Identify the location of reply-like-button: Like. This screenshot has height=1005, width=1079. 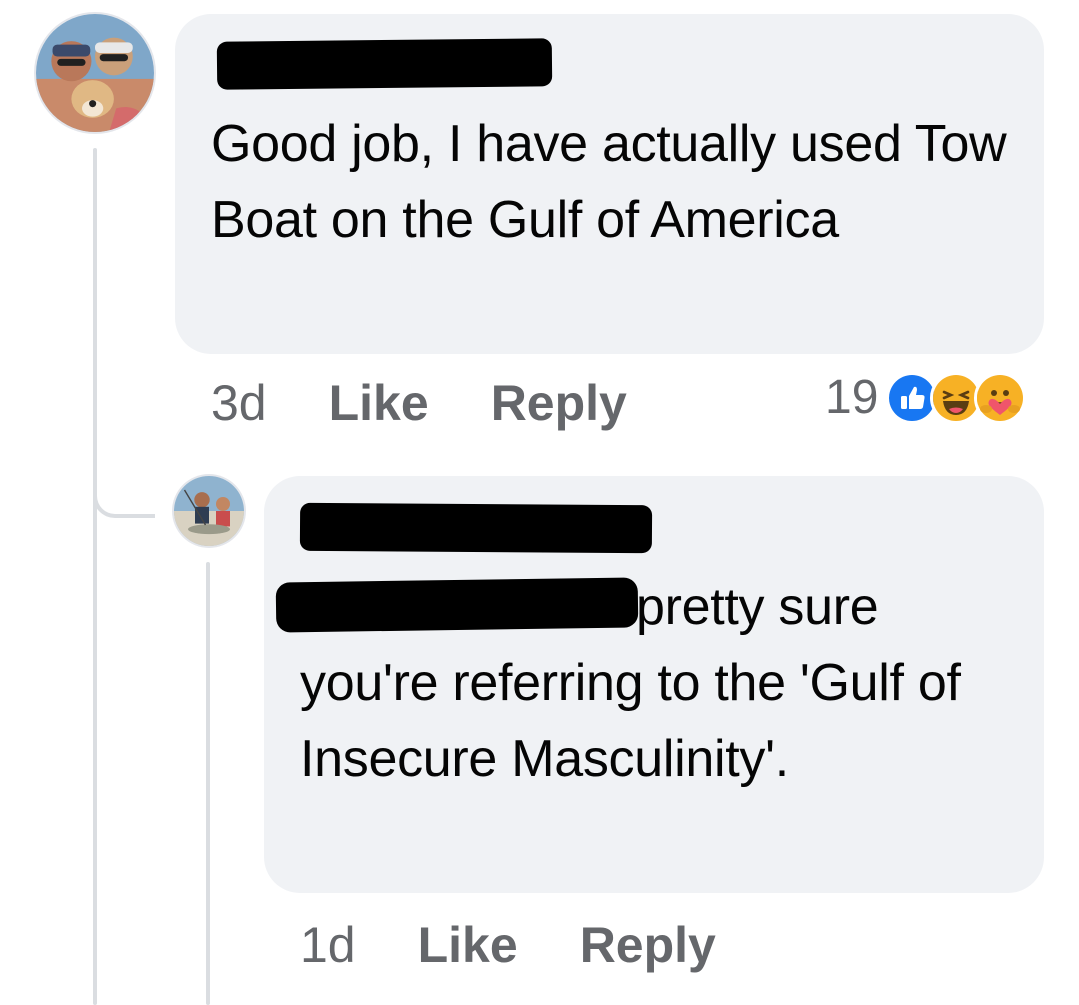
(468, 945).